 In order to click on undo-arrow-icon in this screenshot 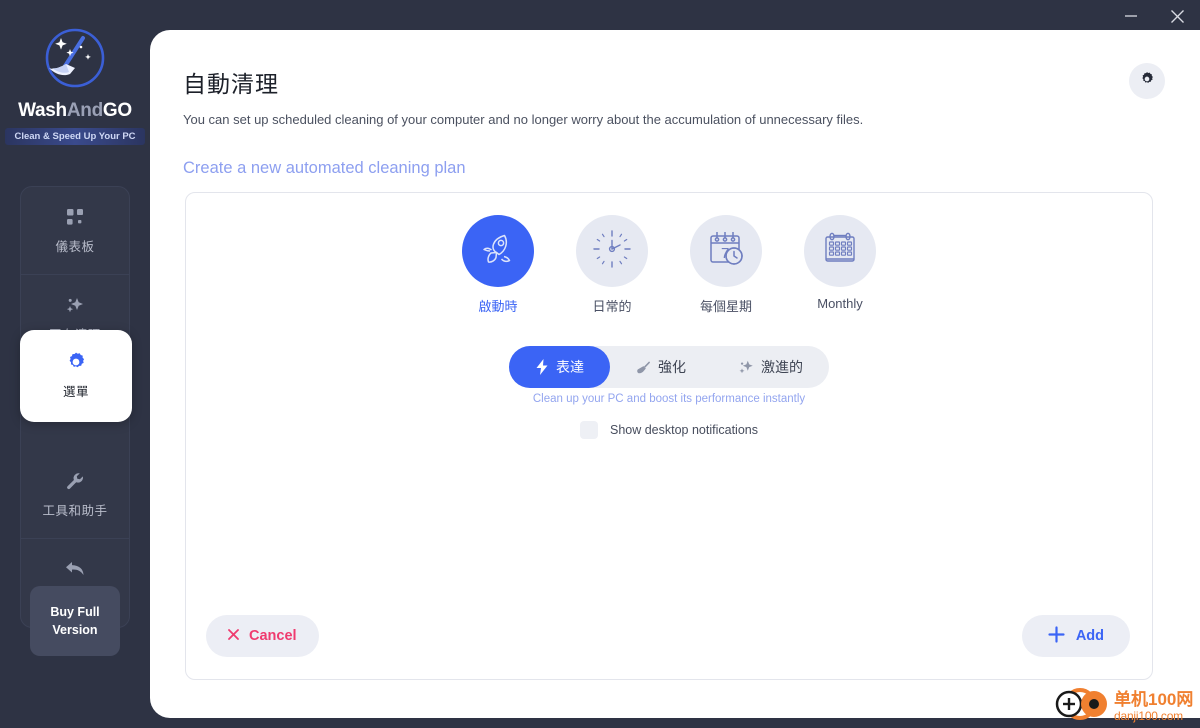, I will do `click(75, 569)`.